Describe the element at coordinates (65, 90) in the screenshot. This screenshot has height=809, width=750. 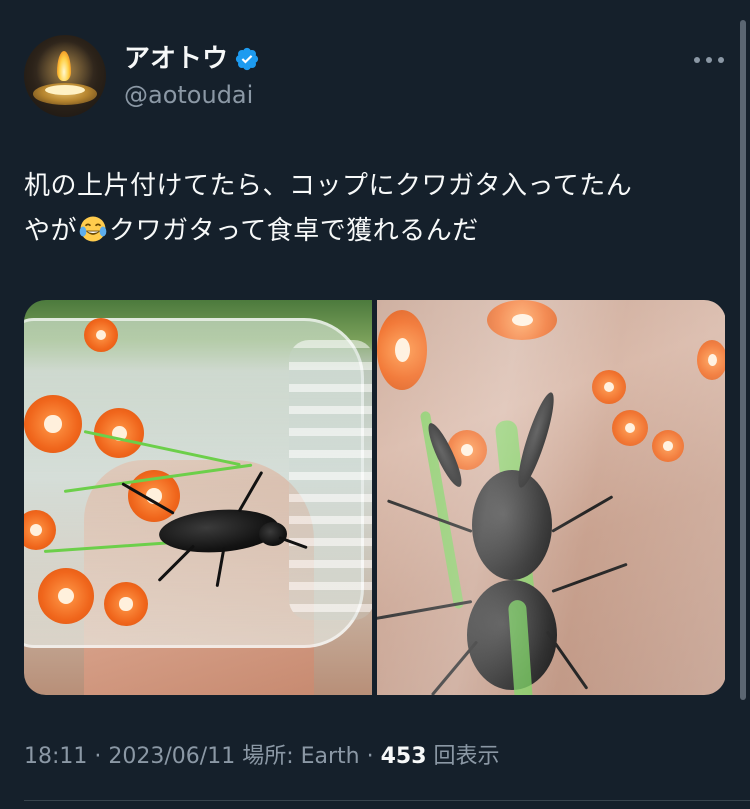
I see `avatar-lamp-oil` at that location.